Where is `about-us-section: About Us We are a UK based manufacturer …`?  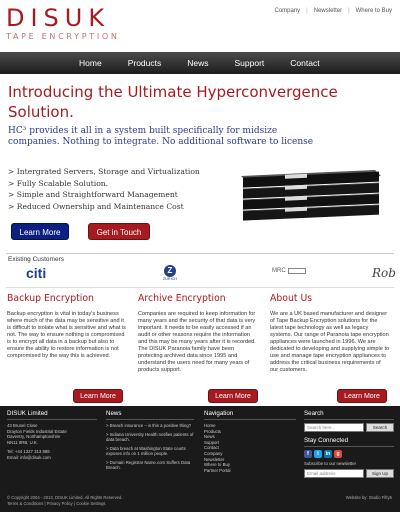 about-us-section: About Us We are a UK based manufacturer … is located at coordinates (330, 333).